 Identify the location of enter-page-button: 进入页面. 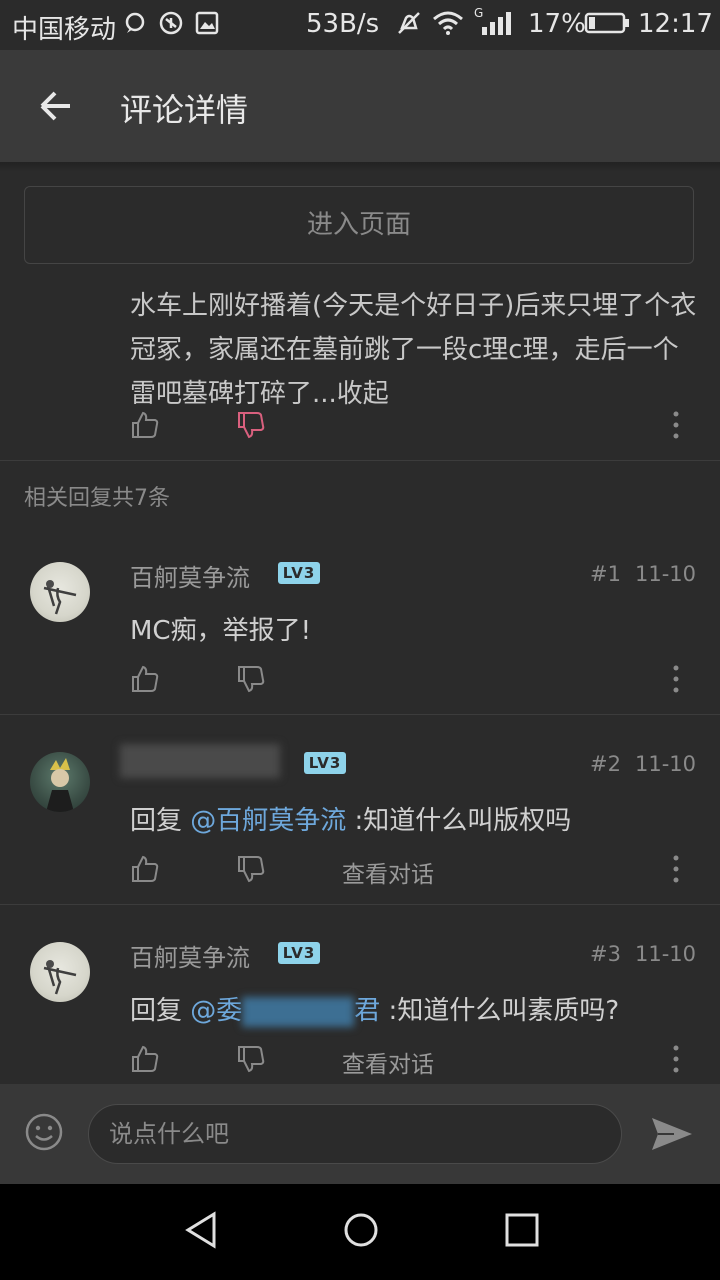
(359, 225).